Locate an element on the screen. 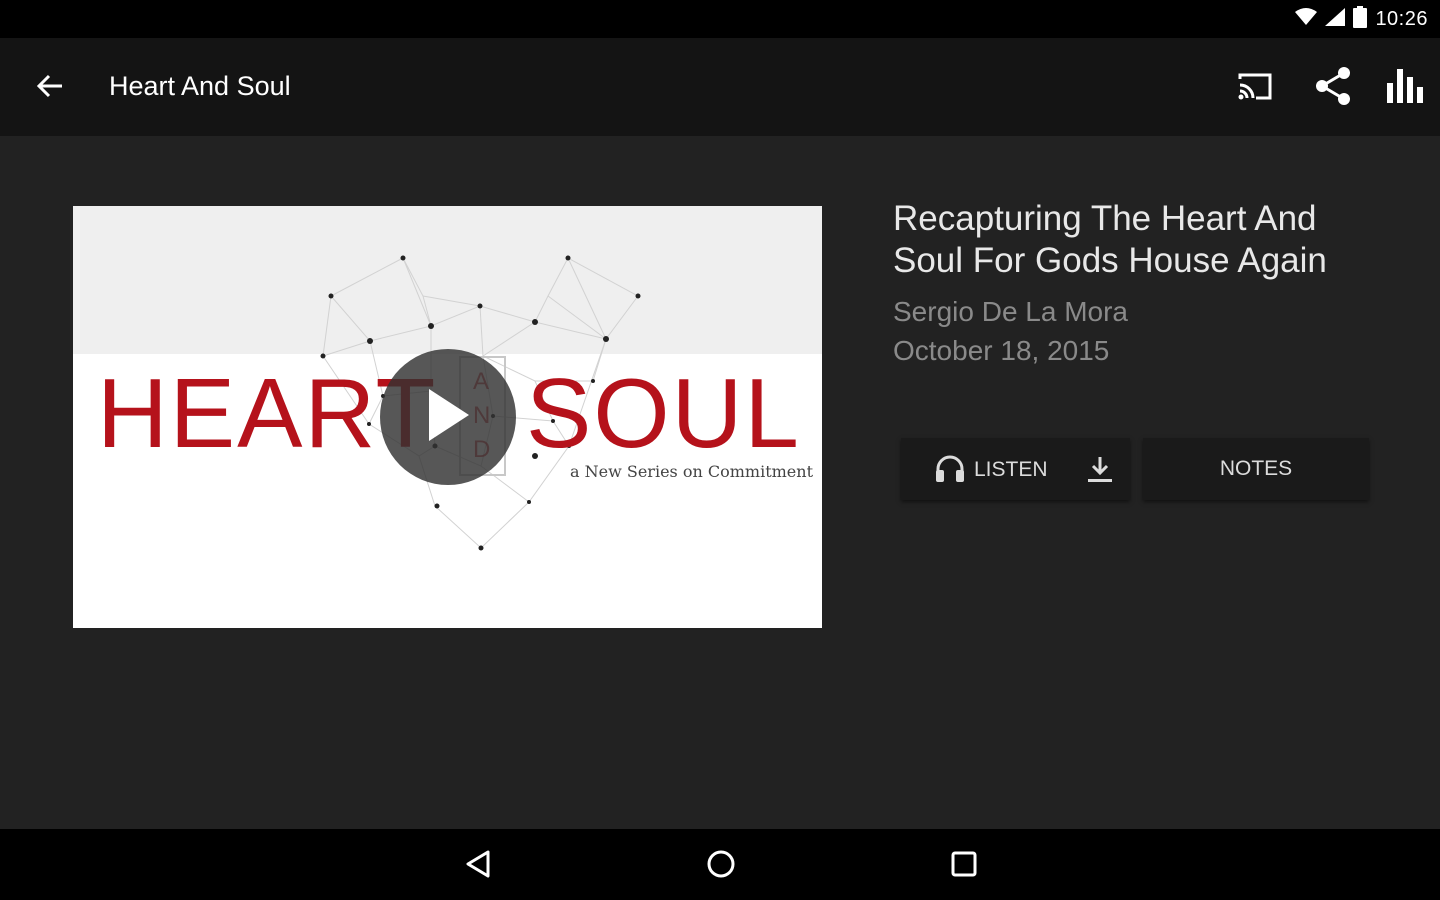  page-title: Heart And Soul is located at coordinates (200, 86).